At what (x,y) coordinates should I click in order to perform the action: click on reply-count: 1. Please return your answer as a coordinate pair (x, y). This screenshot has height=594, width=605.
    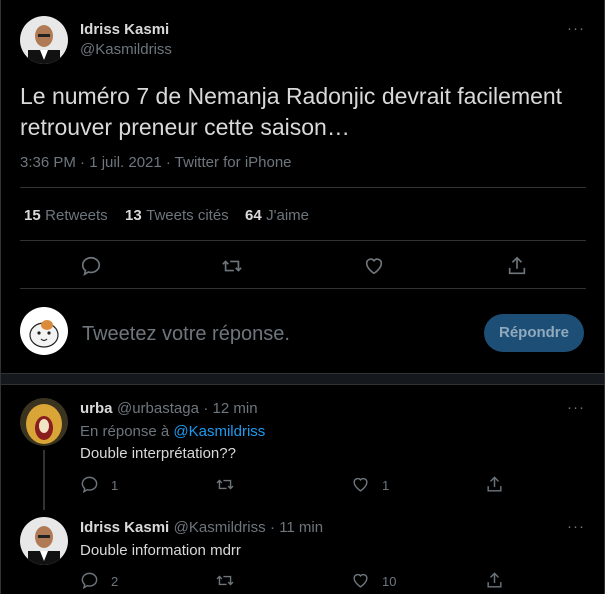
    Looking at the image, I should click on (115, 485).